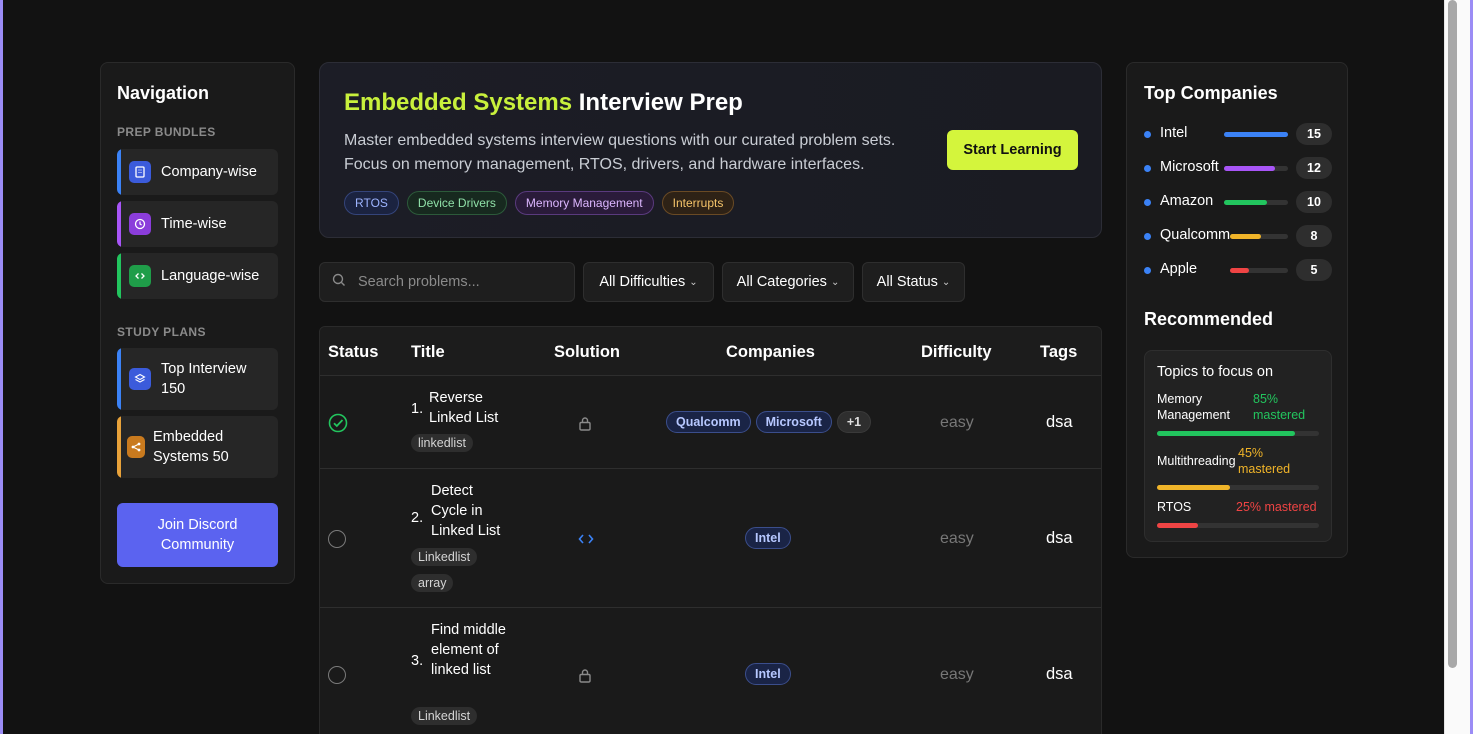 Image resolution: width=1473 pixels, height=734 pixels. What do you see at coordinates (471, 650) in the screenshot?
I see `problem-title: Find middle element of linked list` at bounding box center [471, 650].